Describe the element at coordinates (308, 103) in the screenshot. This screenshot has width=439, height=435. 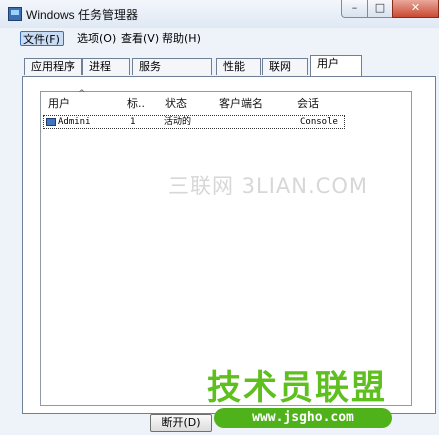
I see `column-header-session: 会话` at that location.